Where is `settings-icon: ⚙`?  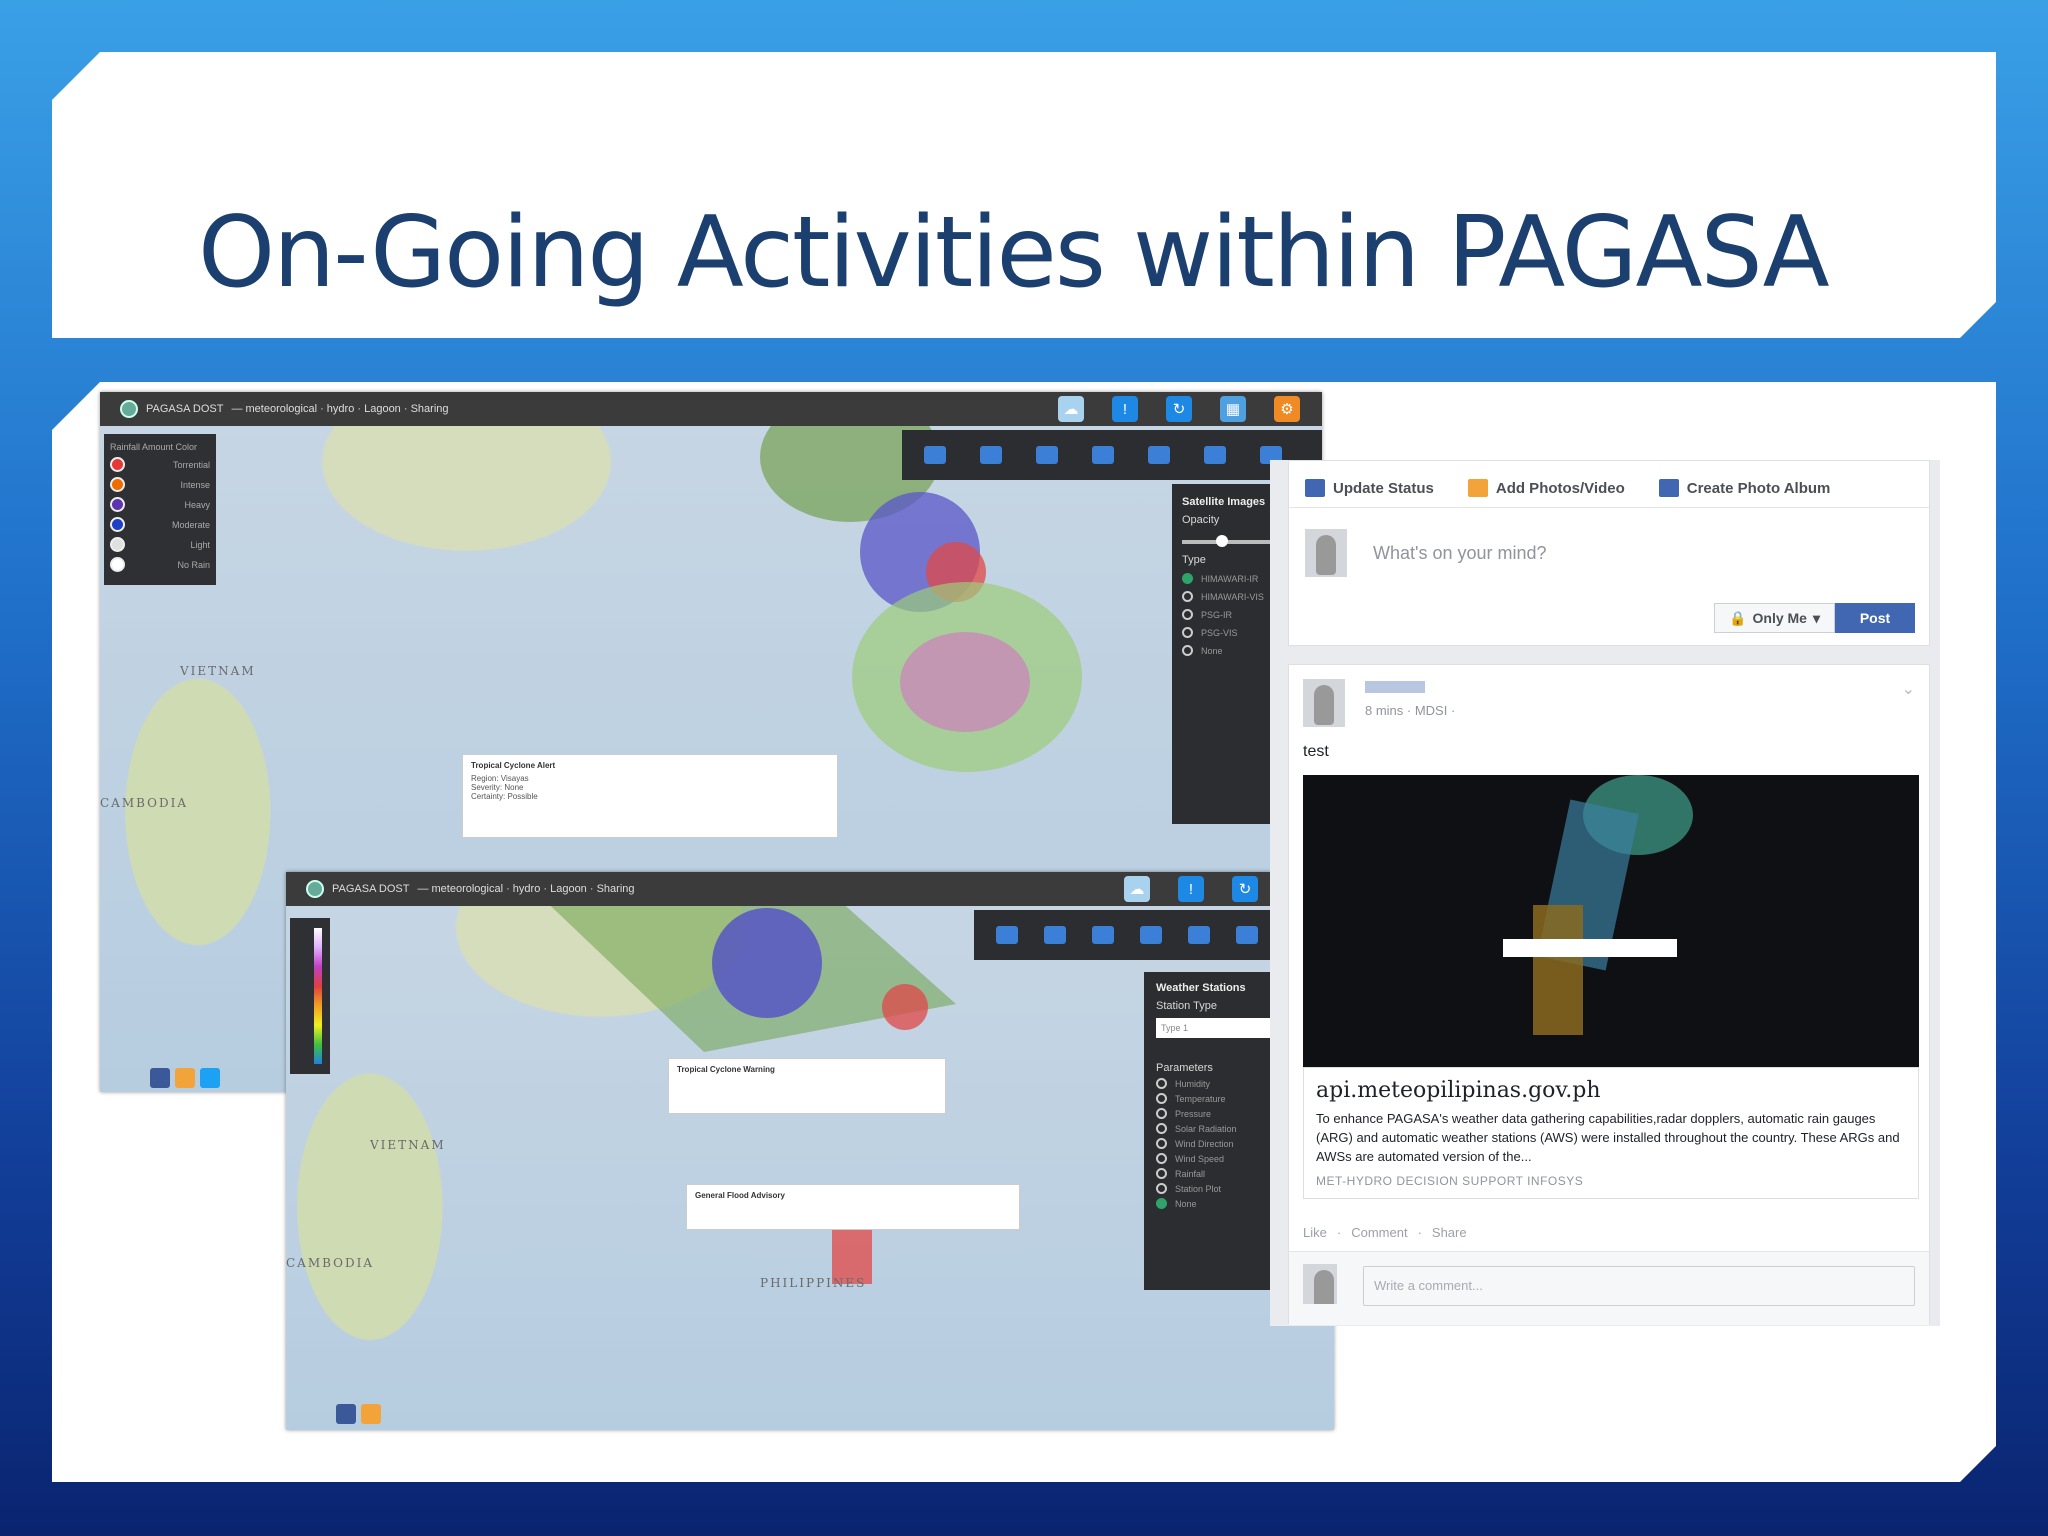 settings-icon: ⚙ is located at coordinates (1287, 409).